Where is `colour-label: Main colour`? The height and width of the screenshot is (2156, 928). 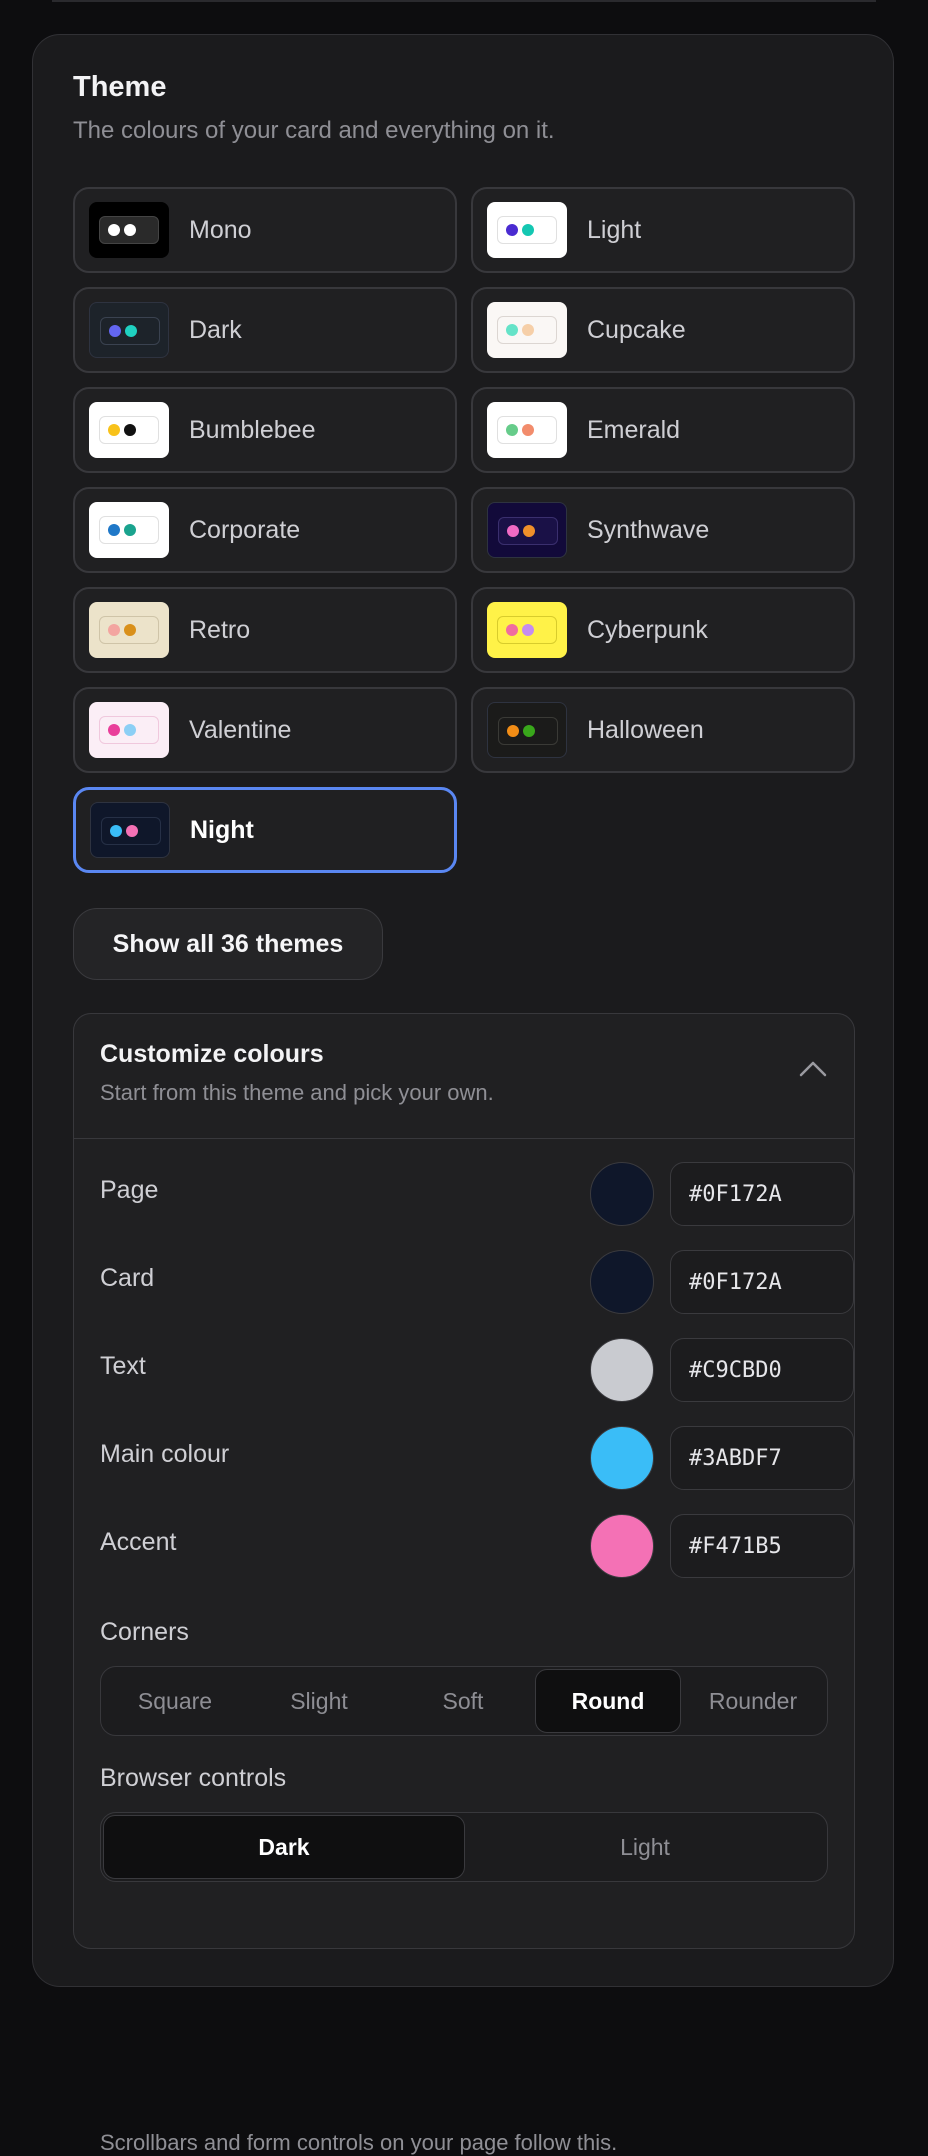 colour-label: Main colour is located at coordinates (165, 1454).